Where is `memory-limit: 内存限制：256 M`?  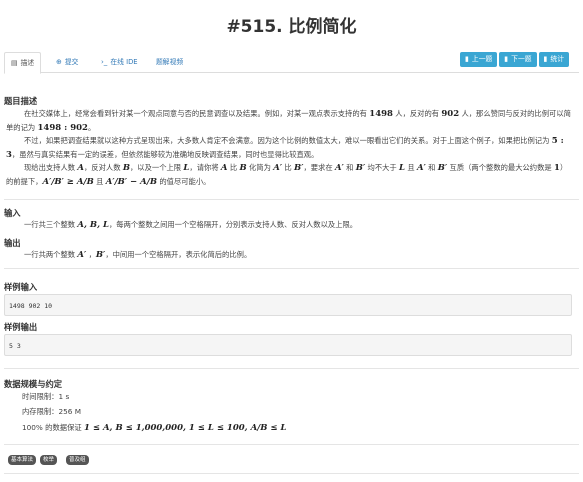
memory-limit: 内存限制：256 M is located at coordinates (52, 411).